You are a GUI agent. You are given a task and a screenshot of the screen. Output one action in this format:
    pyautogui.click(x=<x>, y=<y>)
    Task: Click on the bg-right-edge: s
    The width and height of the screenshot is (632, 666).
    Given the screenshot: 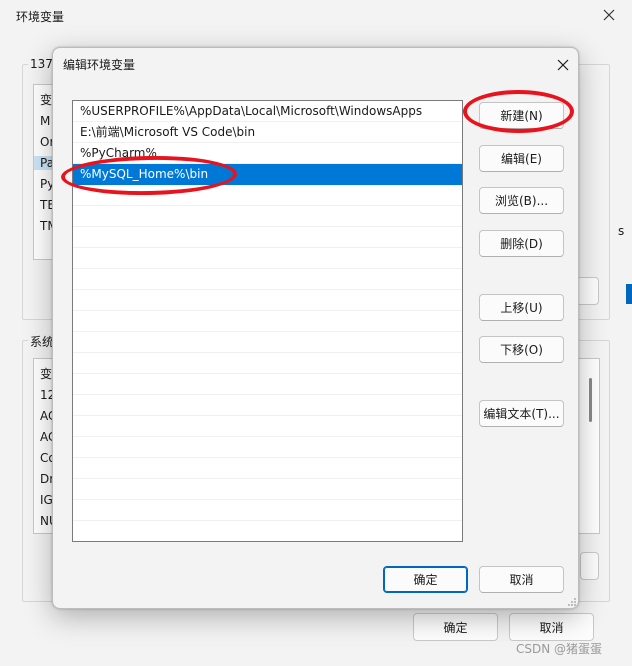 What is the action you would take?
    pyautogui.click(x=625, y=358)
    